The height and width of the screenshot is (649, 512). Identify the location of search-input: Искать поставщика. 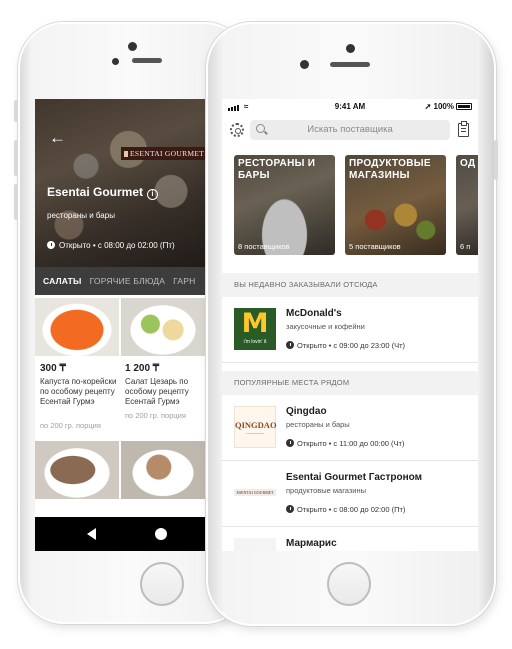
(350, 130).